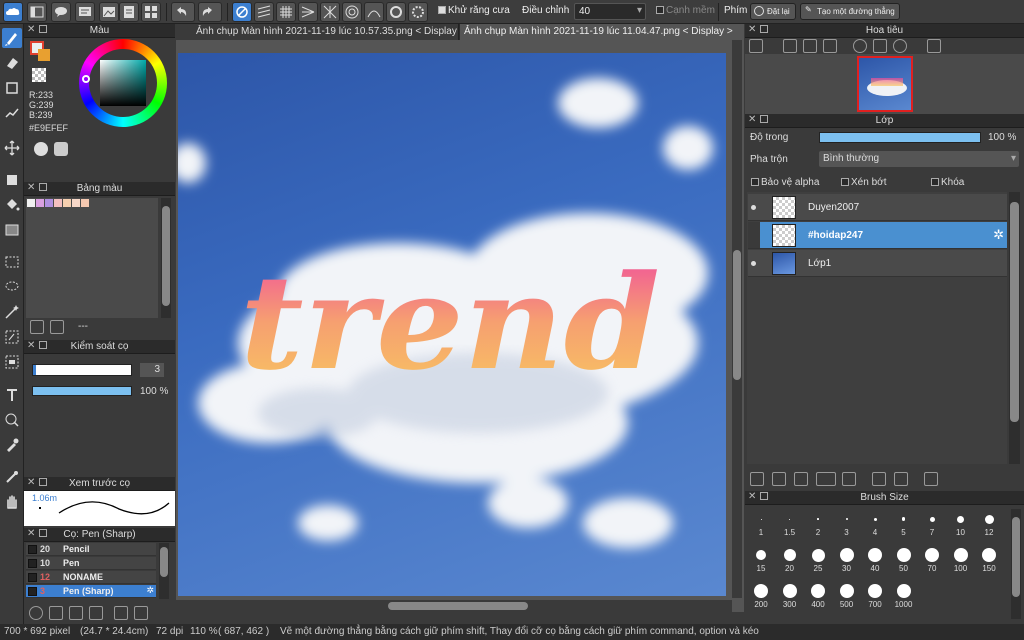 The width and height of the screenshot is (1024, 640). Describe the element at coordinates (989, 559) in the screenshot. I see `brush-size-item: 150` at that location.